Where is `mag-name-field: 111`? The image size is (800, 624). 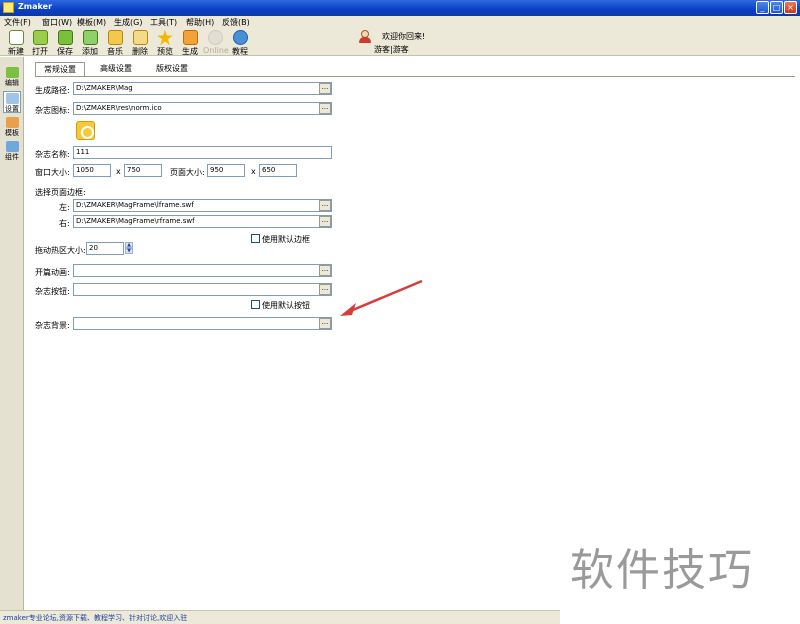
mag-name-field: 111 is located at coordinates (202, 152).